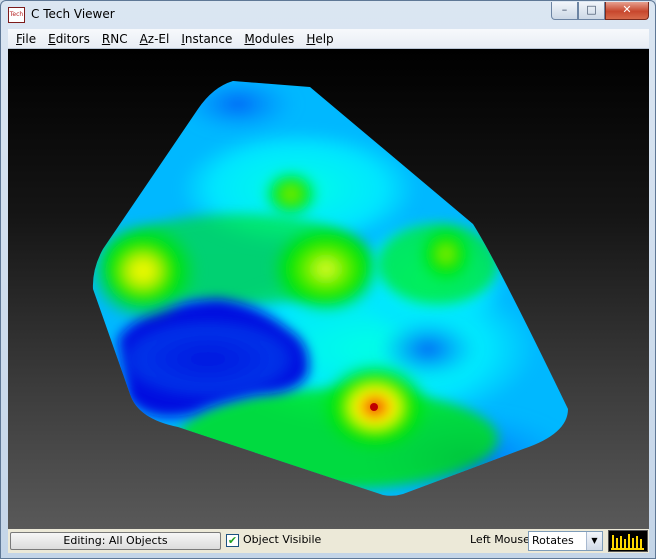  Describe the element at coordinates (591, 11) in the screenshot. I see `maximize-button: □` at that location.